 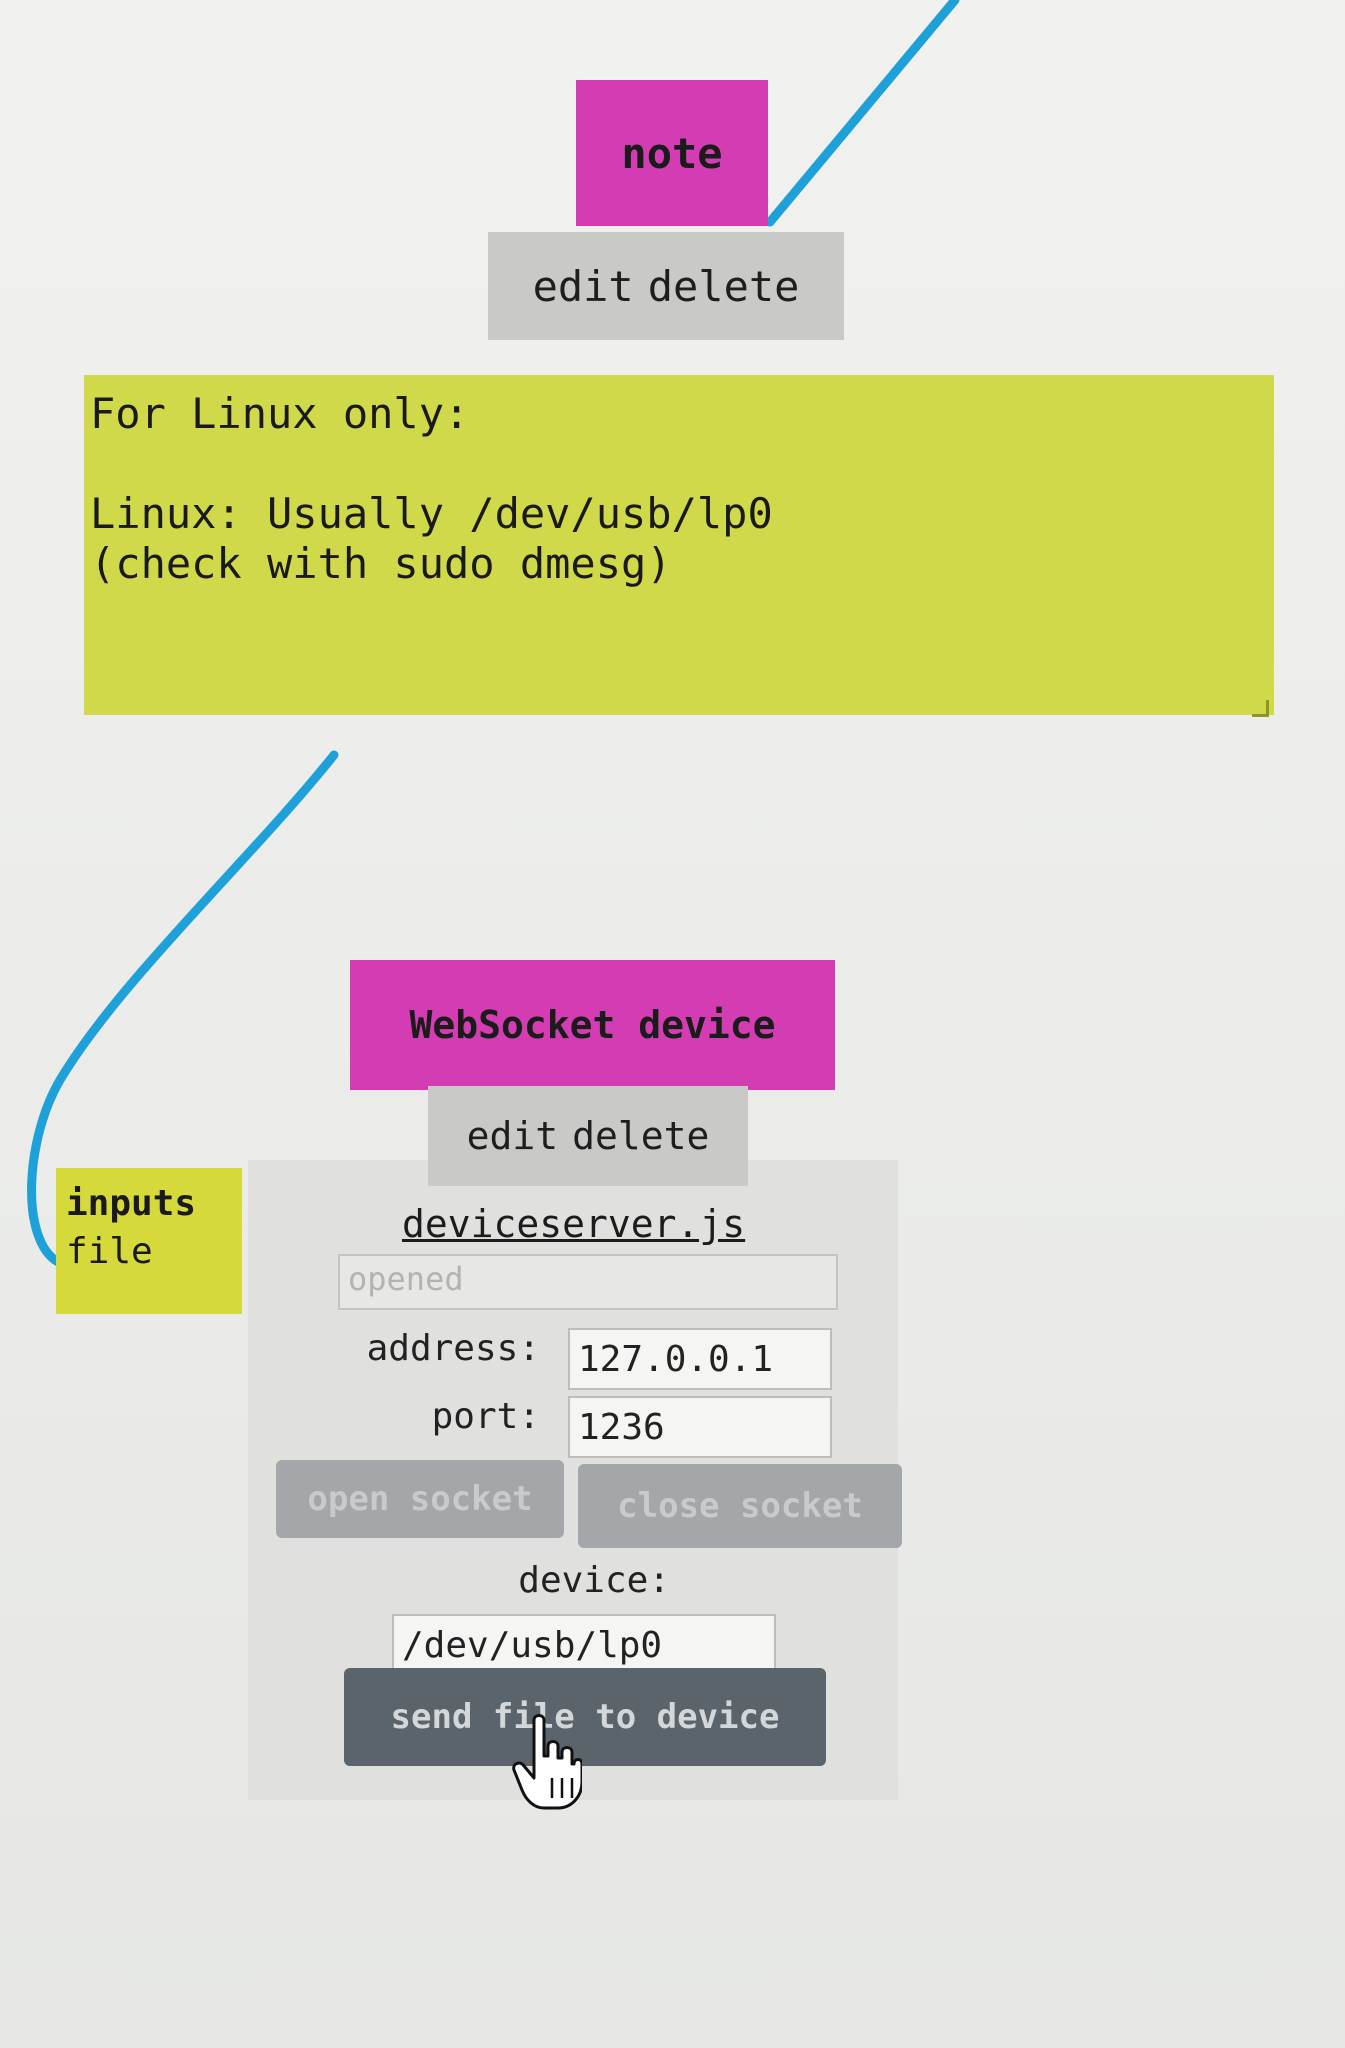 I want to click on hand-pointer-icon, so click(x=547, y=1762).